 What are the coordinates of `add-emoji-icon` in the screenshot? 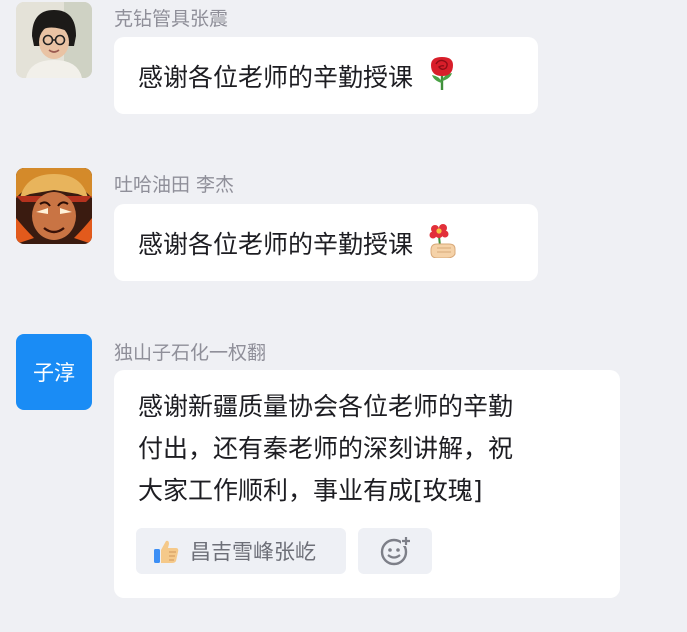 It's located at (395, 551).